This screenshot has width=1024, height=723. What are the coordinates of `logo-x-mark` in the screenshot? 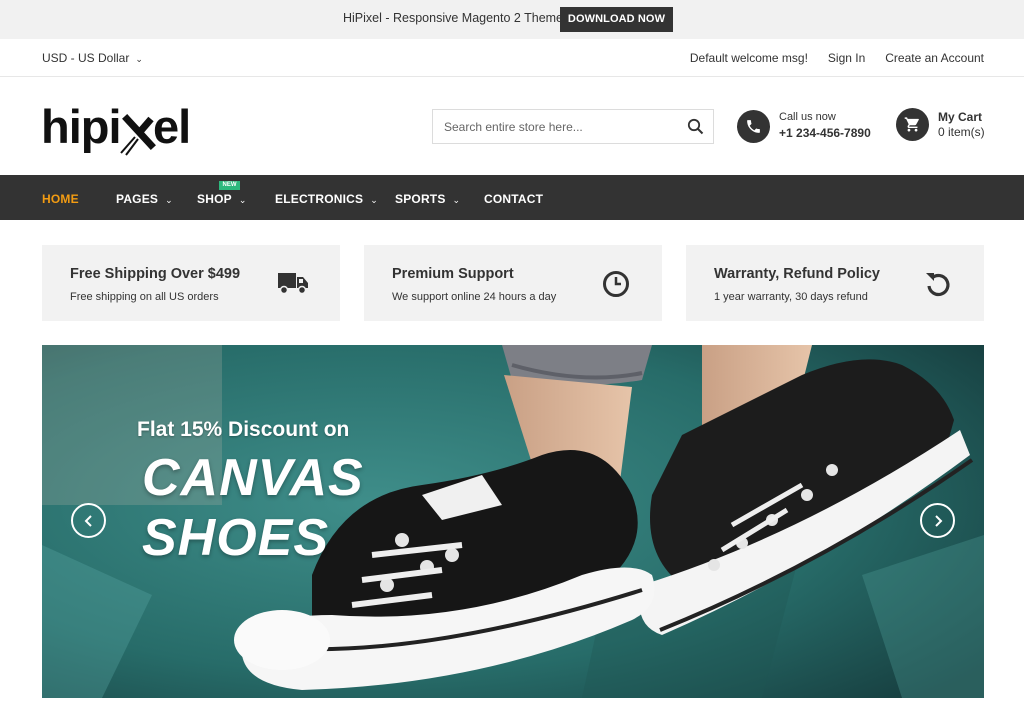 It's located at (138, 135).